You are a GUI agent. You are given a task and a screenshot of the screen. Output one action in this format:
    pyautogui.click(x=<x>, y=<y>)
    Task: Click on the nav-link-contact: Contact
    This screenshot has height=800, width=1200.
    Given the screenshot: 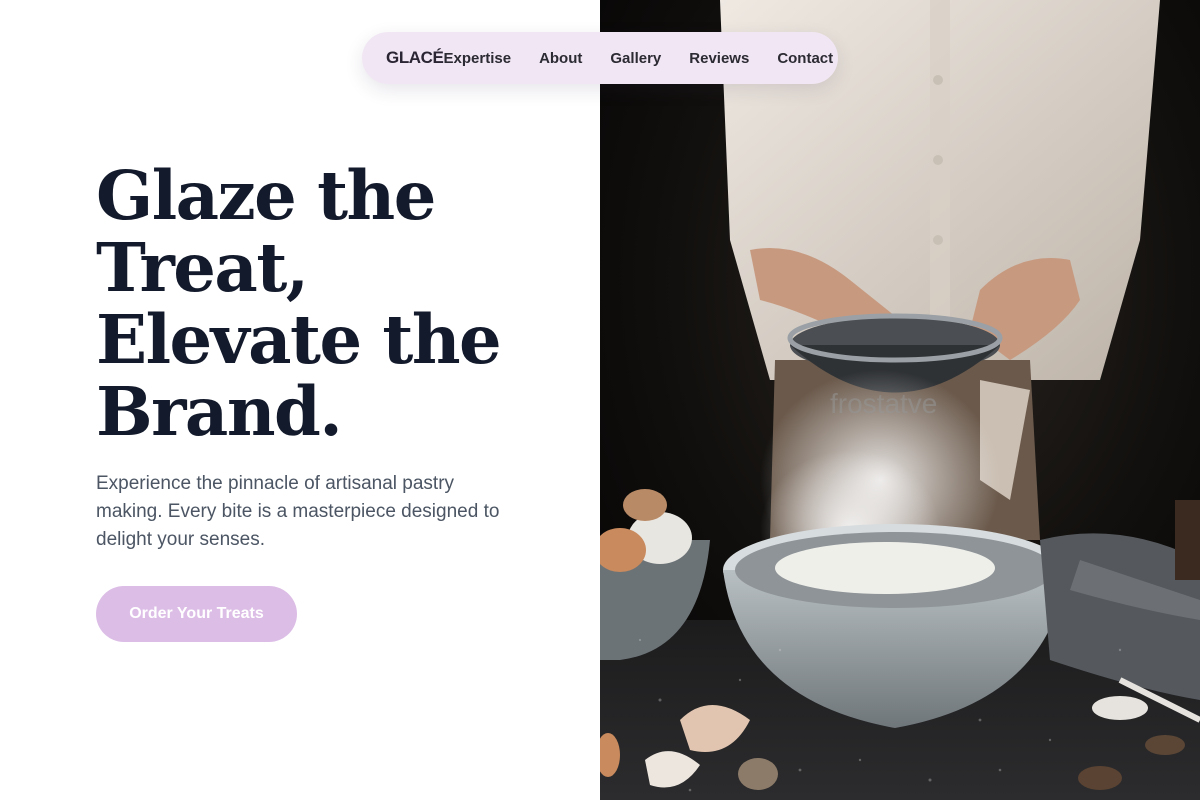 What is the action you would take?
    pyautogui.click(x=805, y=58)
    